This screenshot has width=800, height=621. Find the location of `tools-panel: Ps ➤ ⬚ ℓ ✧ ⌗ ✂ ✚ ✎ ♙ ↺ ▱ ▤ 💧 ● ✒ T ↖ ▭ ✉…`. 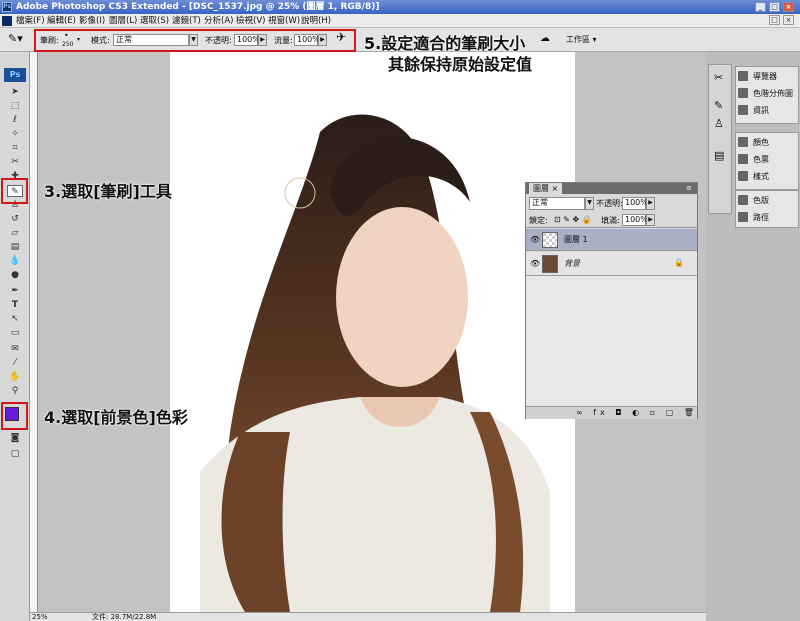

tools-panel: Ps ➤ ⬚ ℓ ✧ ⌗ ✂ ✚ ✎ ♙ ↺ ▱ ▤ 💧 ● ✒ T ↖ ▭ ✉… is located at coordinates (15, 336).